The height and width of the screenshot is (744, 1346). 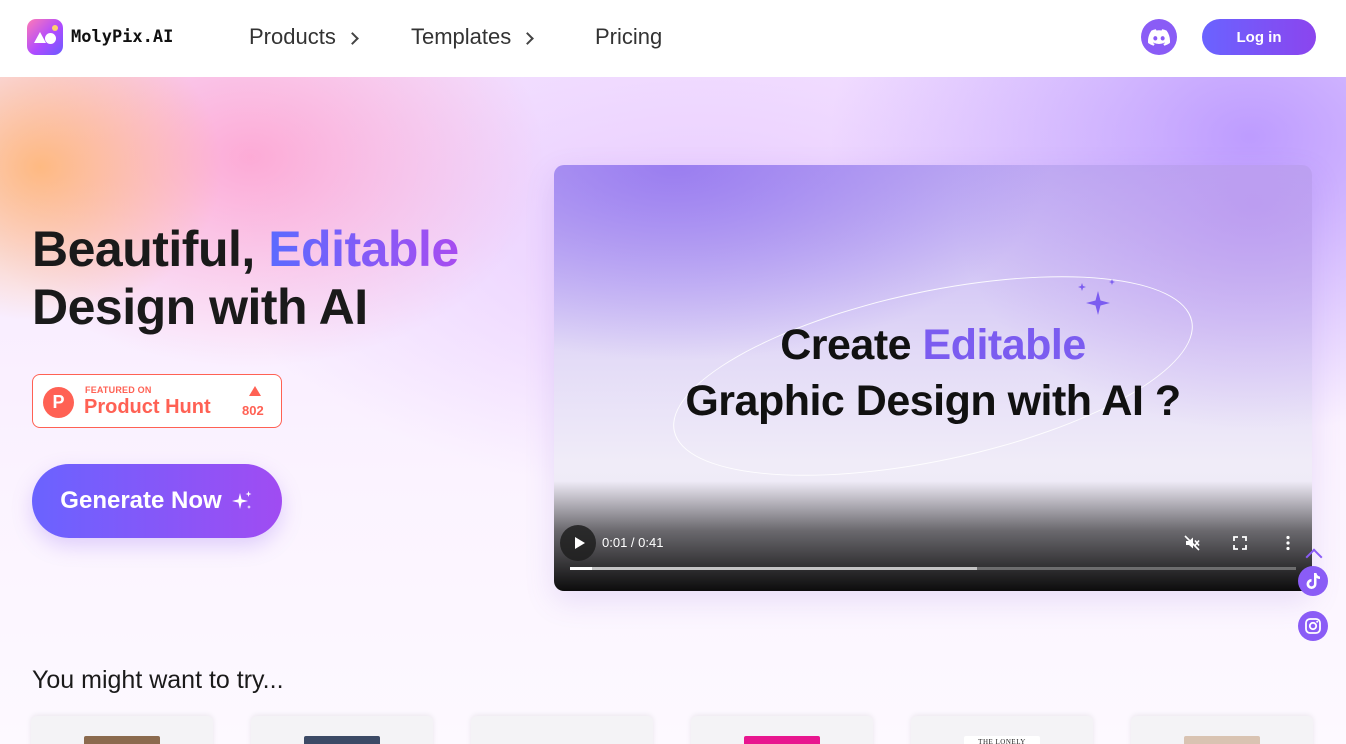 I want to click on ph-name: Product Hunt, so click(x=147, y=407).